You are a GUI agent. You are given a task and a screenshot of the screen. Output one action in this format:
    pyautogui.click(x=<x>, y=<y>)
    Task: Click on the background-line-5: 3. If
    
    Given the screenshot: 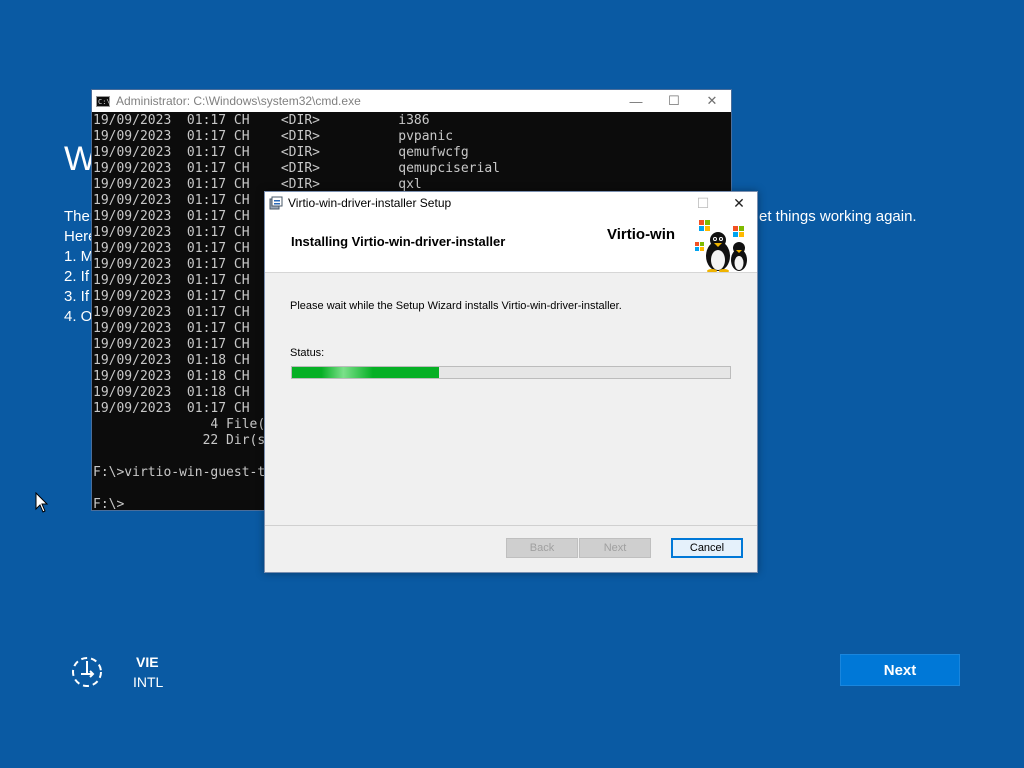 What is the action you would take?
    pyautogui.click(x=77, y=296)
    